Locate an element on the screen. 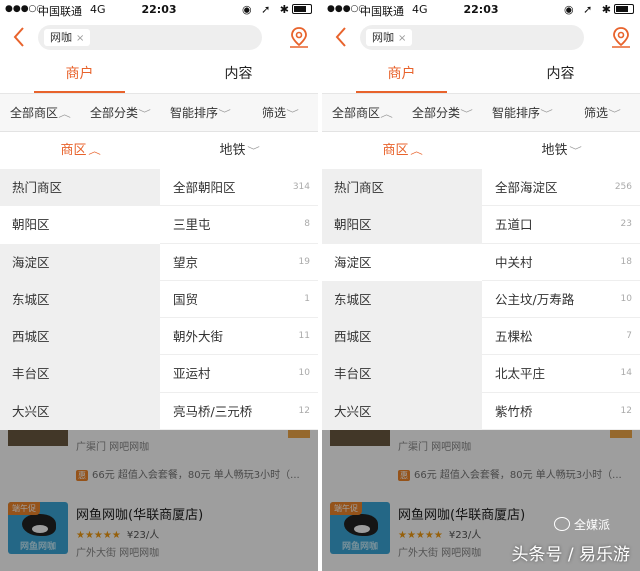  area-count: 19 is located at coordinates (304, 261).